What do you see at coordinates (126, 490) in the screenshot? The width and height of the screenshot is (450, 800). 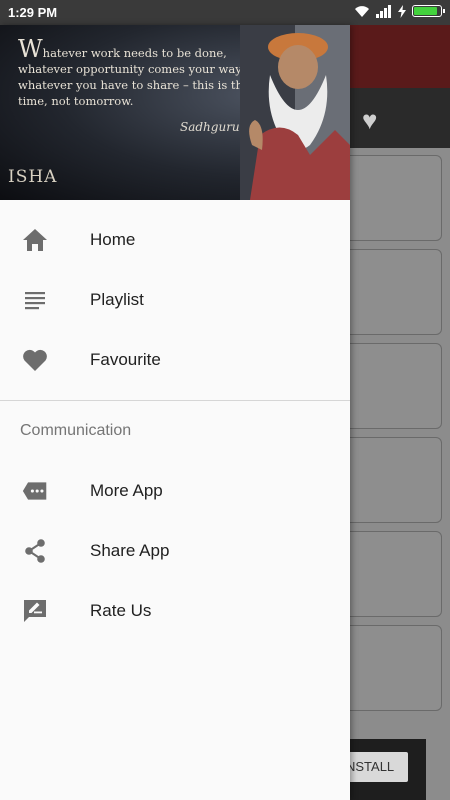 I see `menu-item-label: More App` at bounding box center [126, 490].